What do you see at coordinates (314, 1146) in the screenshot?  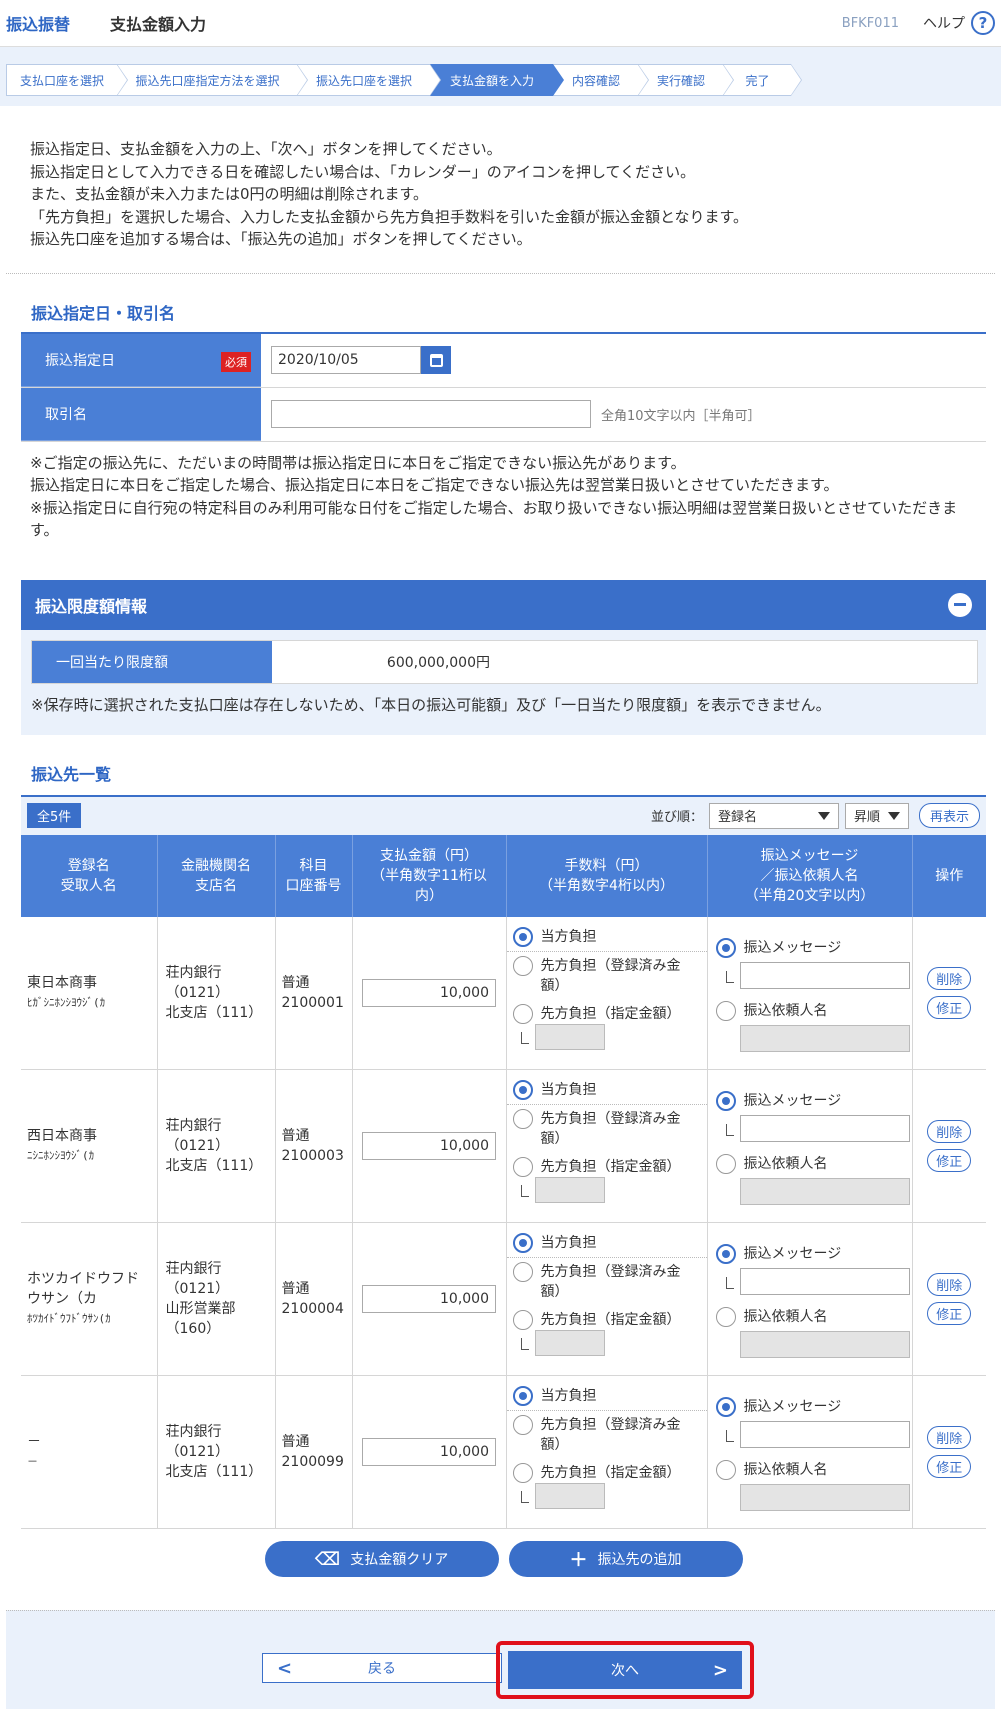 I see `account-cell: 普通 2100003` at bounding box center [314, 1146].